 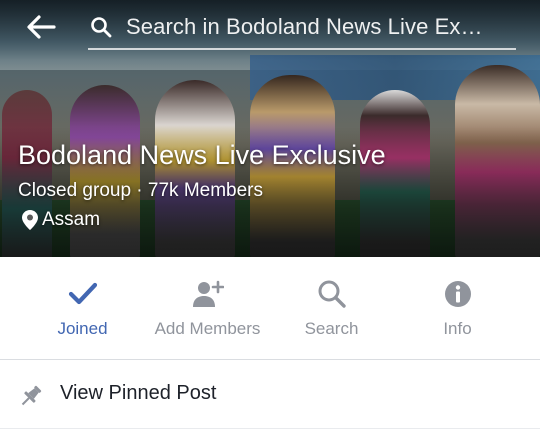 I want to click on back-arrow-icon, so click(x=41, y=27).